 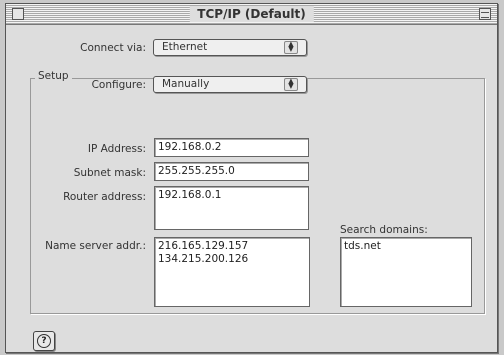 I want to click on name-server-label: Name server addr.:, so click(x=95, y=246).